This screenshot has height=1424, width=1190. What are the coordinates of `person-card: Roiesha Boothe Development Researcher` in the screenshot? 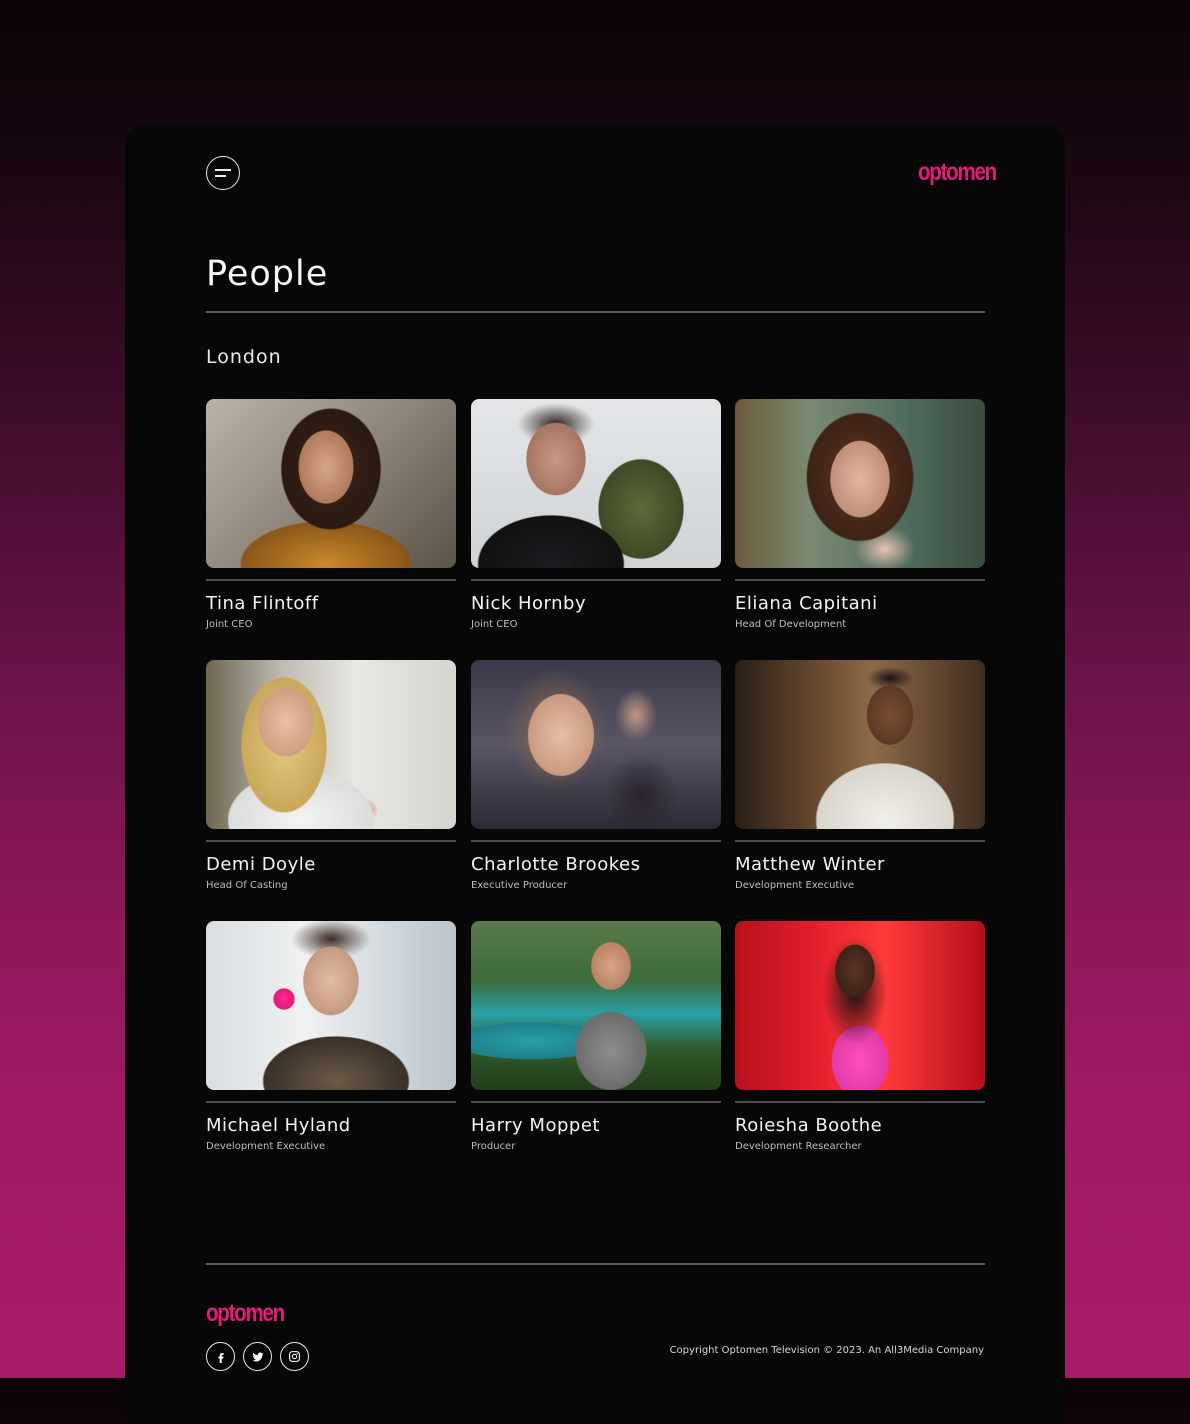 It's located at (860, 1041).